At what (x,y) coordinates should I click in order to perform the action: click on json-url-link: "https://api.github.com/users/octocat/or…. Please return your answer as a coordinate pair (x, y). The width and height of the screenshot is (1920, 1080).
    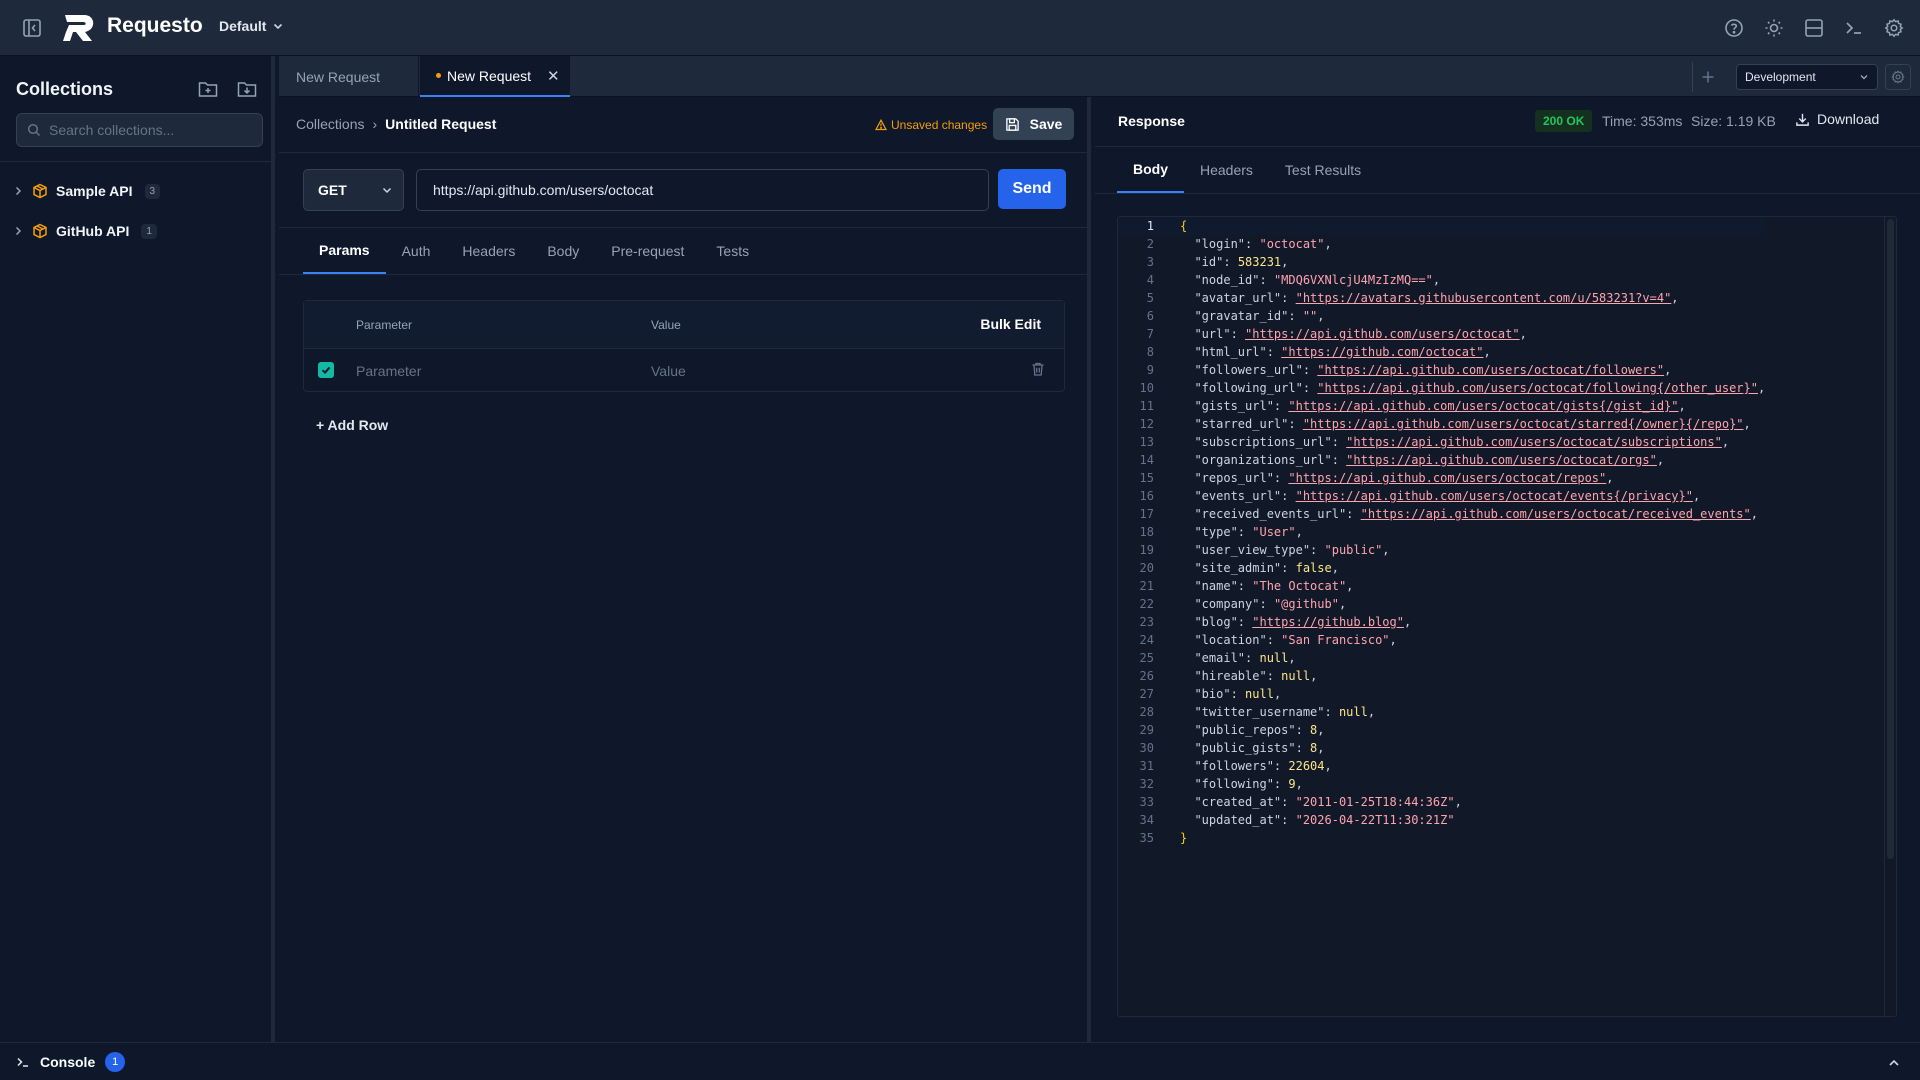
    Looking at the image, I should click on (1501, 460).